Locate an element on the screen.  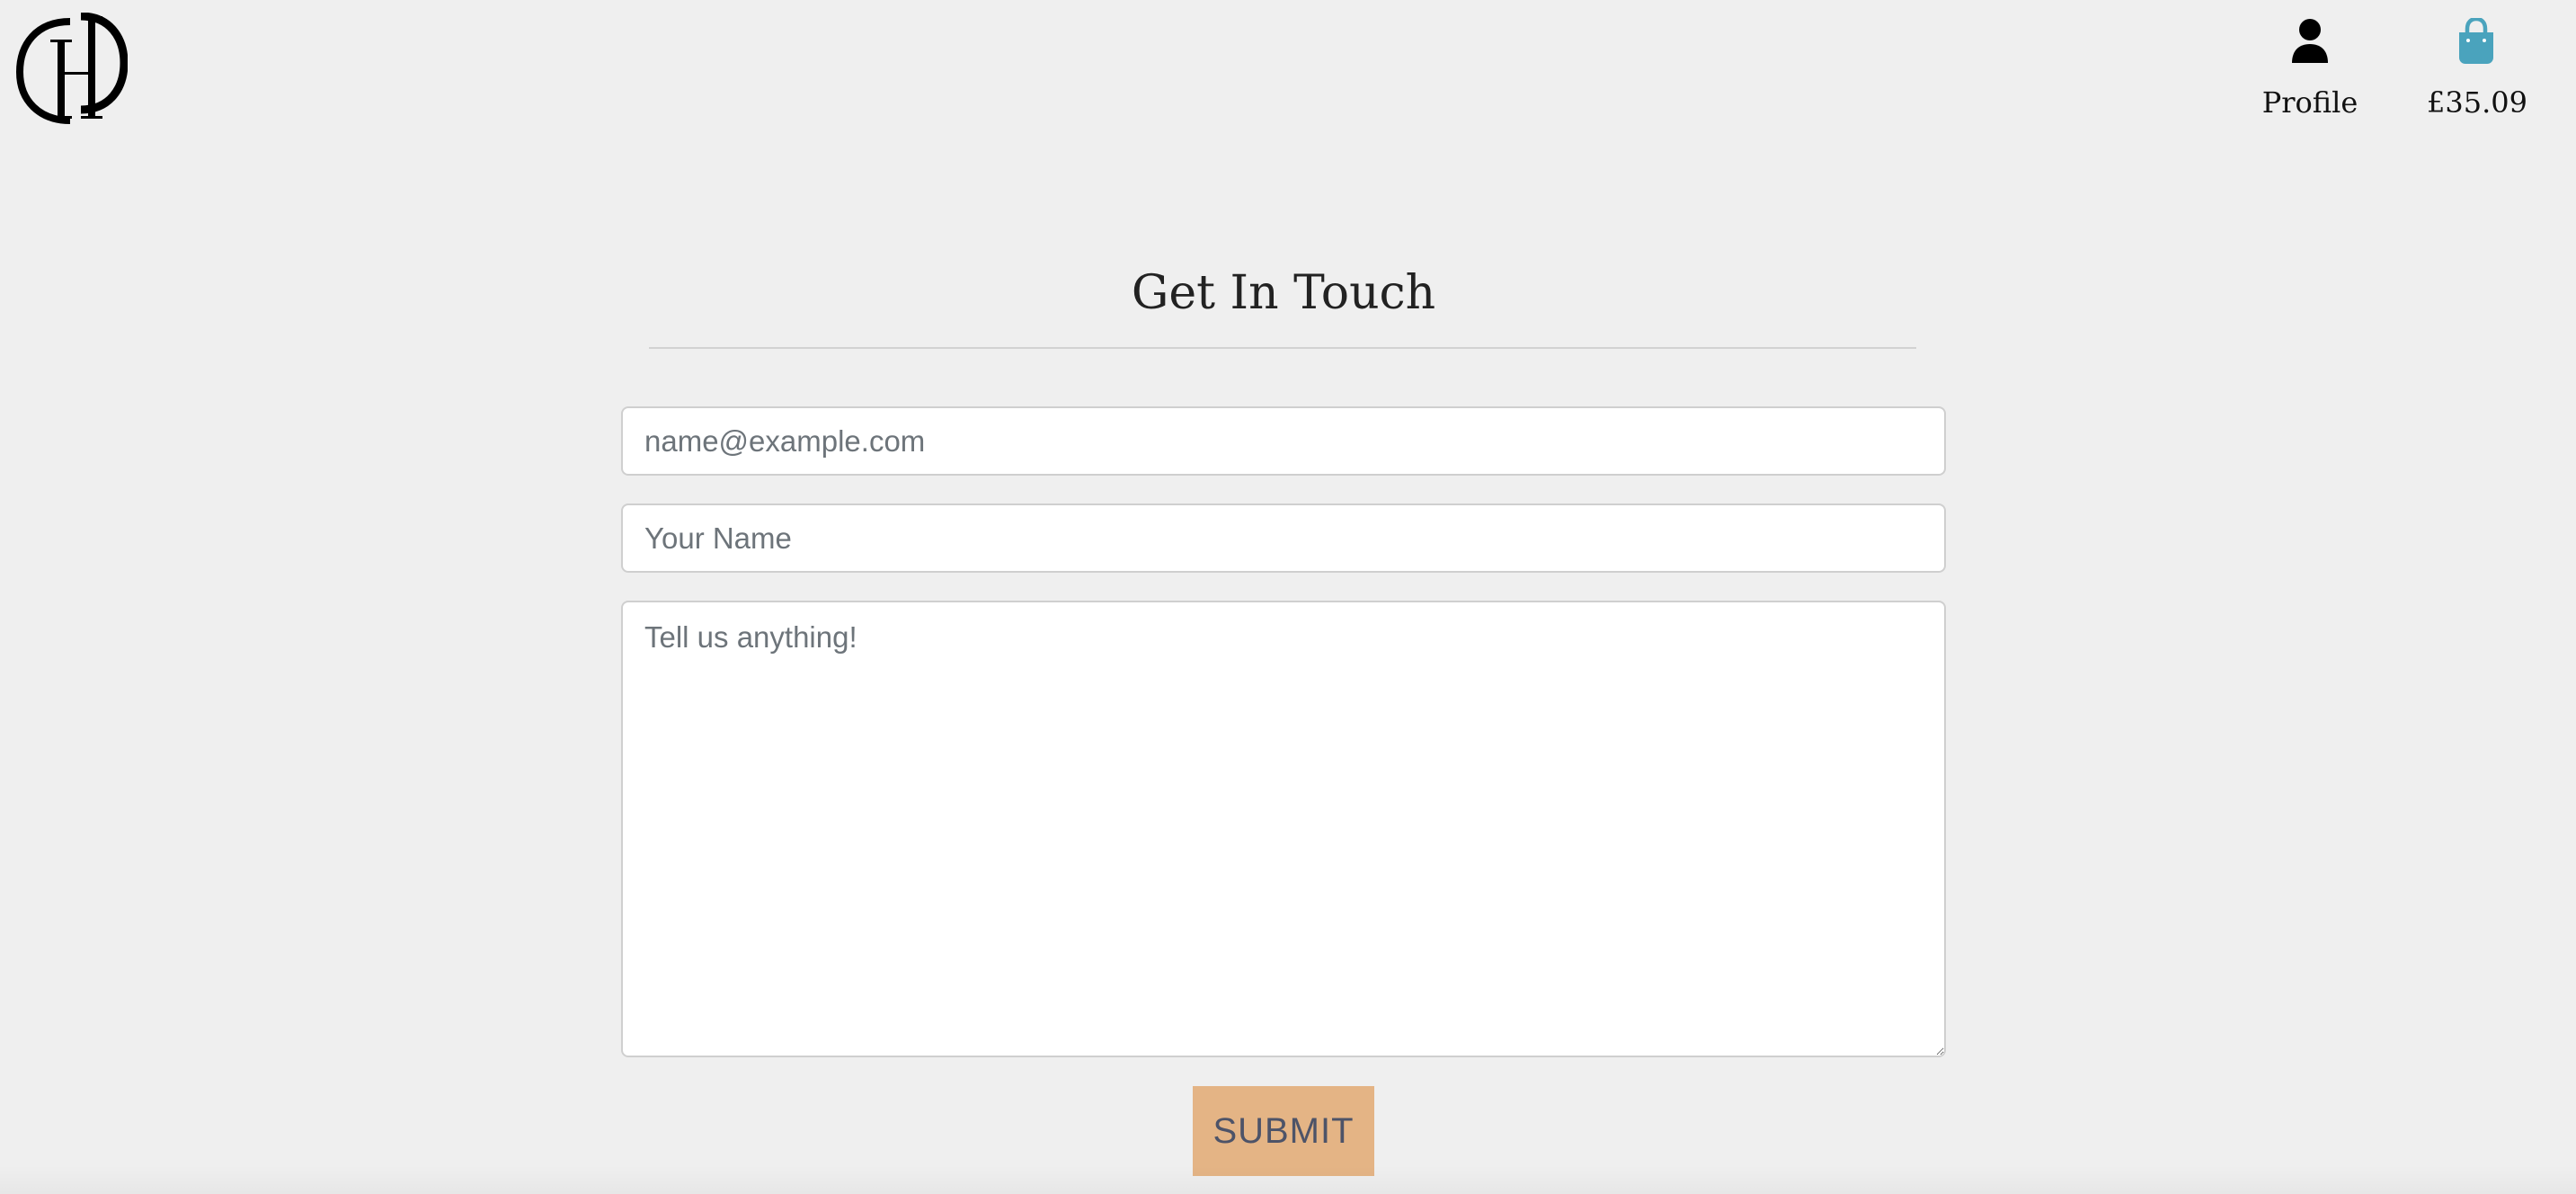
dh-monogram-logo-icon is located at coordinates (72, 68).